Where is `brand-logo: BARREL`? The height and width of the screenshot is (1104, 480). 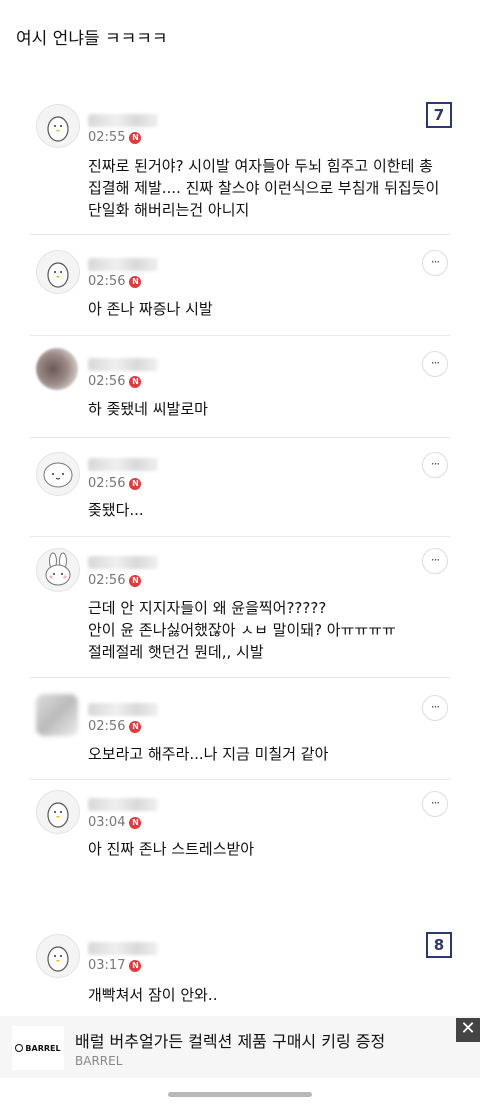
brand-logo: BARREL is located at coordinates (38, 1048).